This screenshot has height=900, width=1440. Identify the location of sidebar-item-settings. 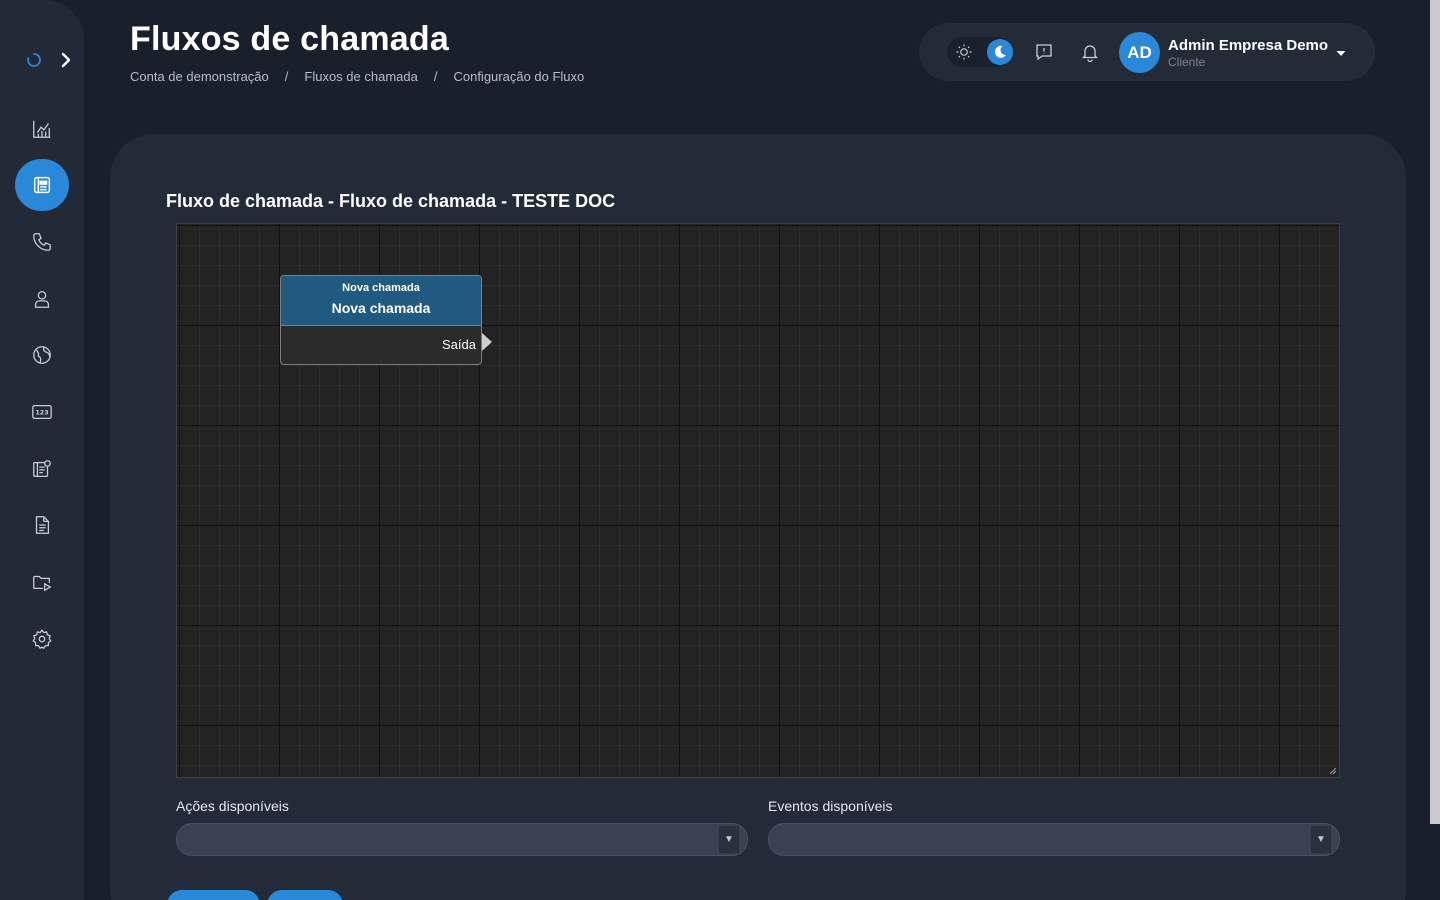
(42, 639).